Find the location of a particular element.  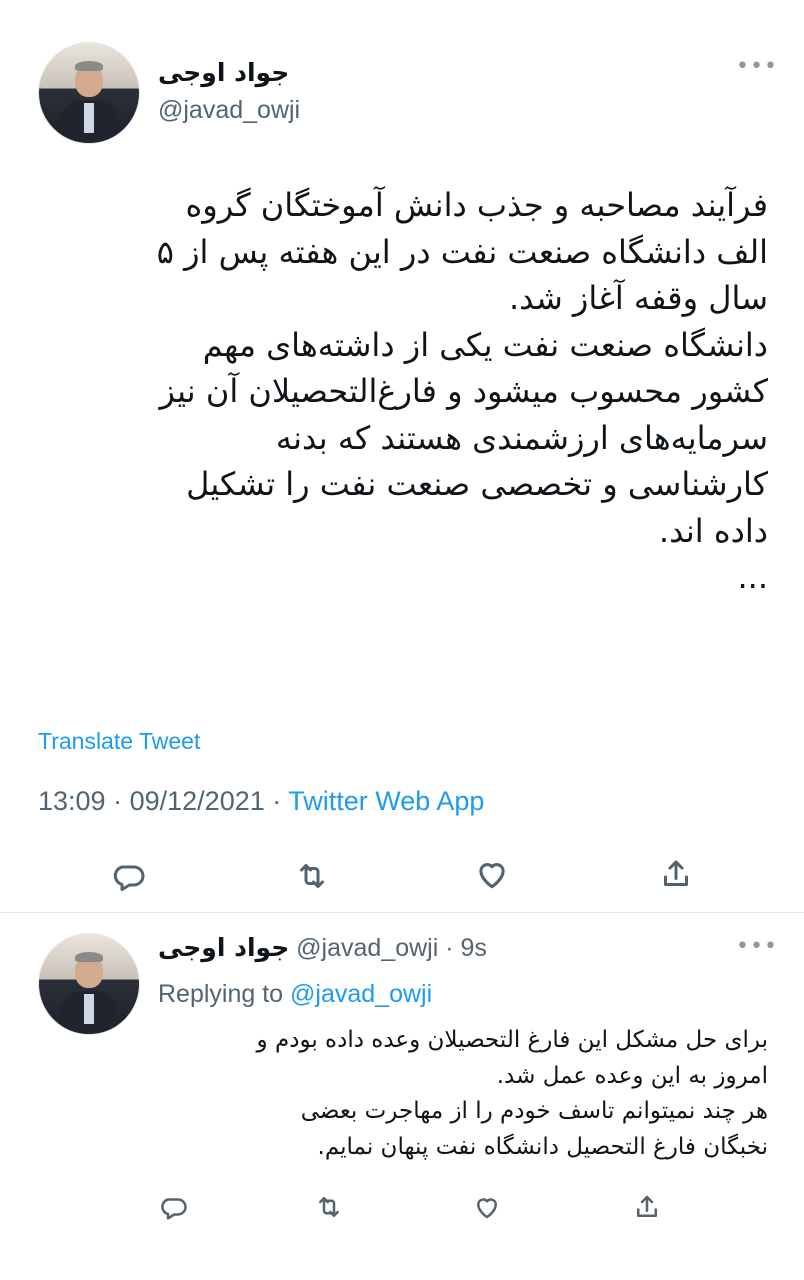

tweet-meta: 13:09 · 09/12/2021 · Twitter Web App is located at coordinates (261, 801).